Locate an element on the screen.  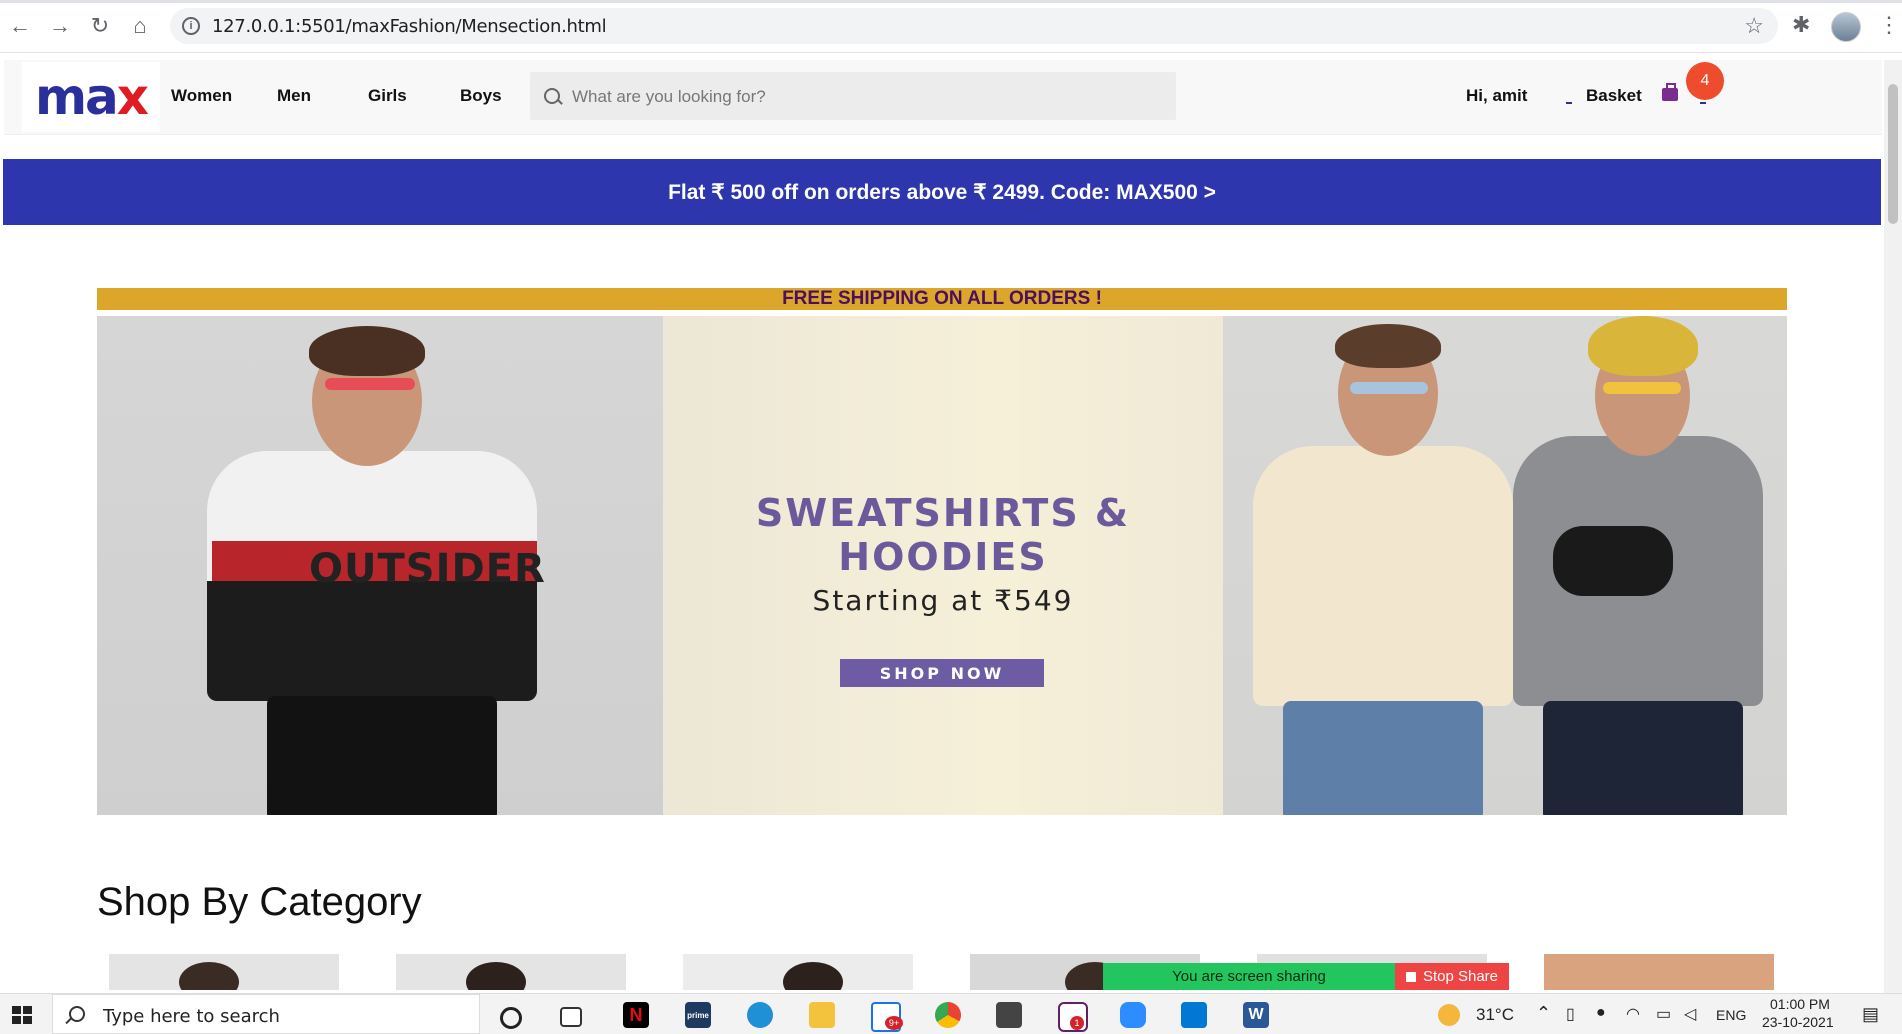
shop-by-category-title: Shop By Category is located at coordinates (259, 902).